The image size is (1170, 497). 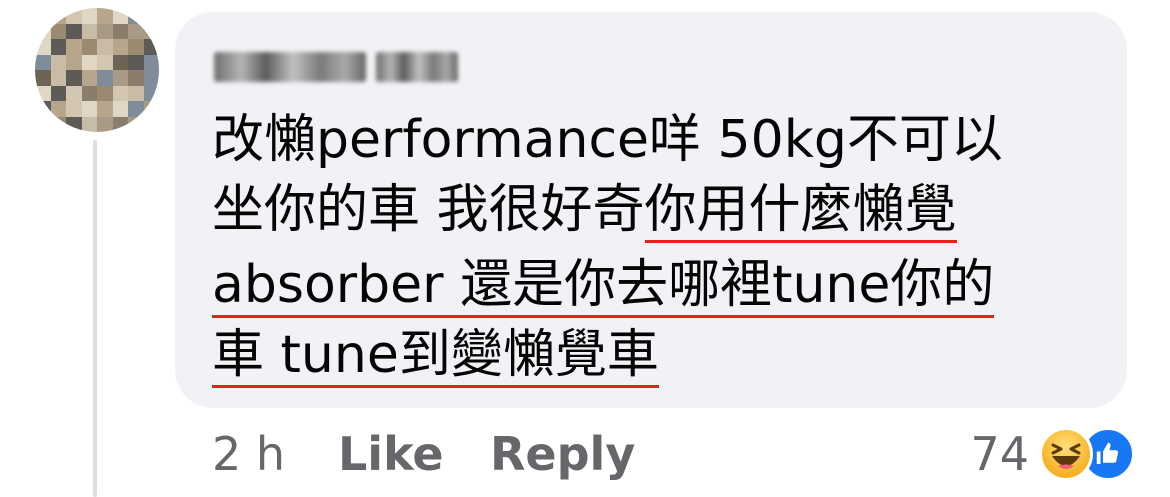 I want to click on comment-line: 改懶performance咩 50kg不可以, so click(x=607, y=140).